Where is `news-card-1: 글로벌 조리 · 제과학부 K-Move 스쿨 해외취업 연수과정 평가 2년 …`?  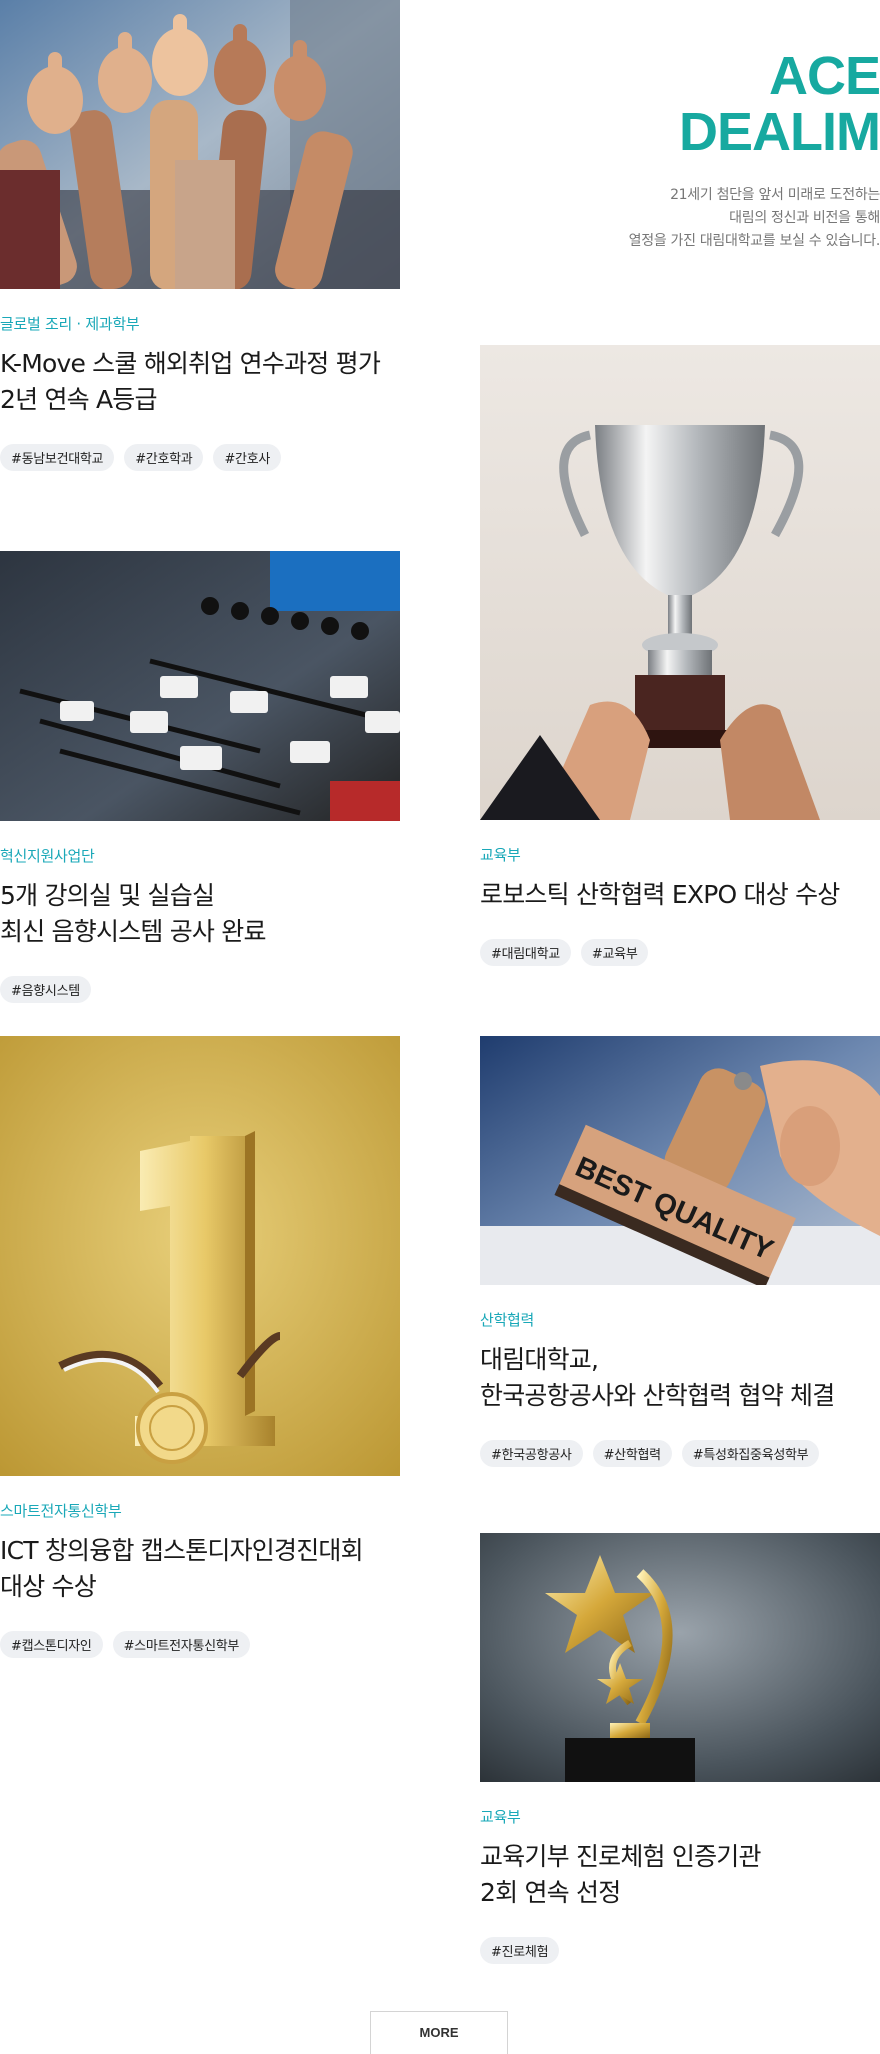
news-card-1: 글로벌 조리 · 제과학부 K-Move 스쿨 해외취업 연수과정 평가 2년 … is located at coordinates (200, 235).